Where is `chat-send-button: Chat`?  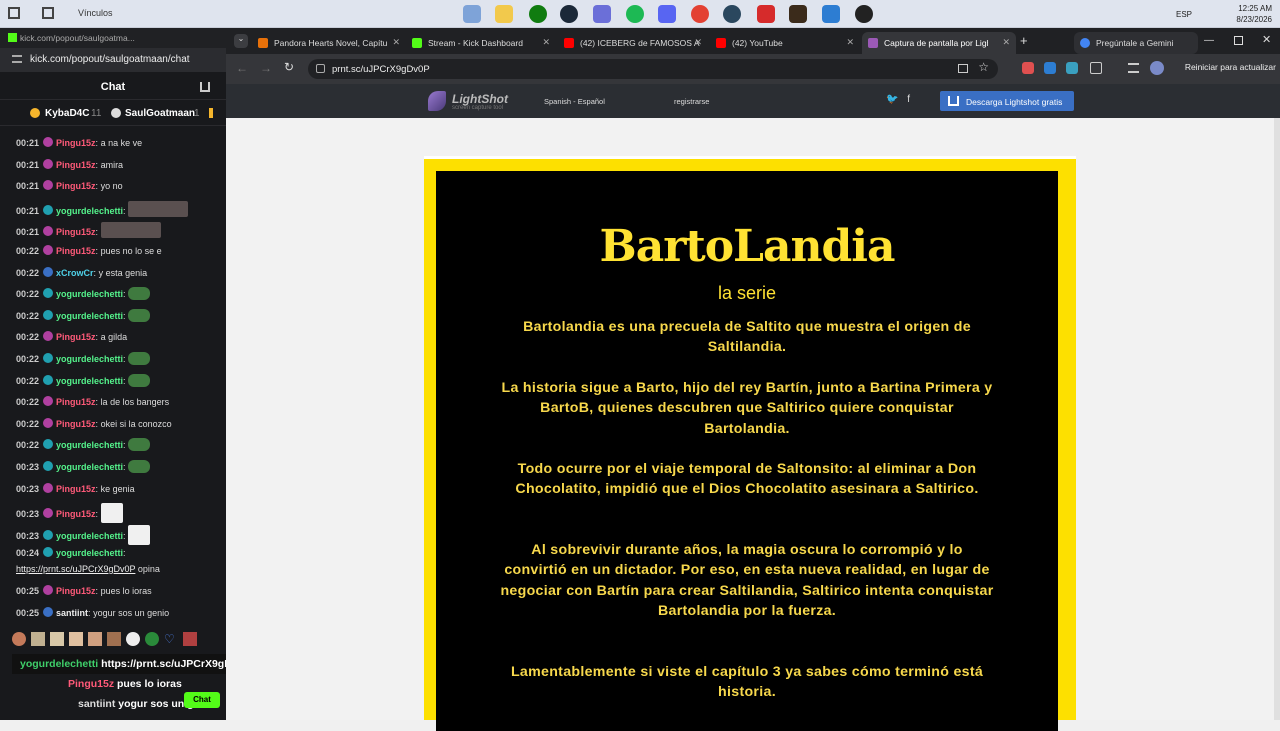
chat-send-button: Chat is located at coordinates (202, 700).